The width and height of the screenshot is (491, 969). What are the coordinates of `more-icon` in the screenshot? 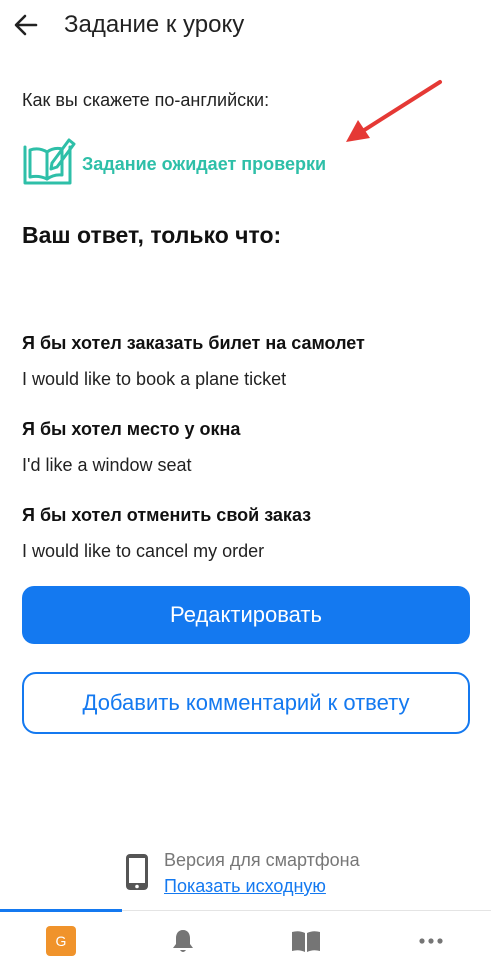 It's located at (431, 940).